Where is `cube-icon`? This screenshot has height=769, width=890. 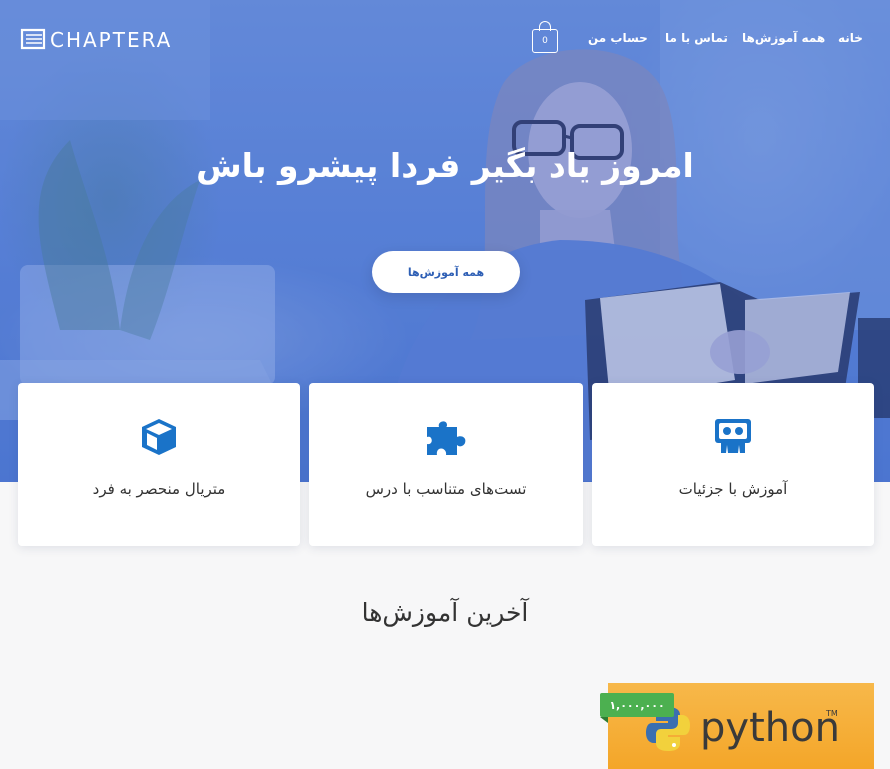
cube-icon is located at coordinates (159, 437).